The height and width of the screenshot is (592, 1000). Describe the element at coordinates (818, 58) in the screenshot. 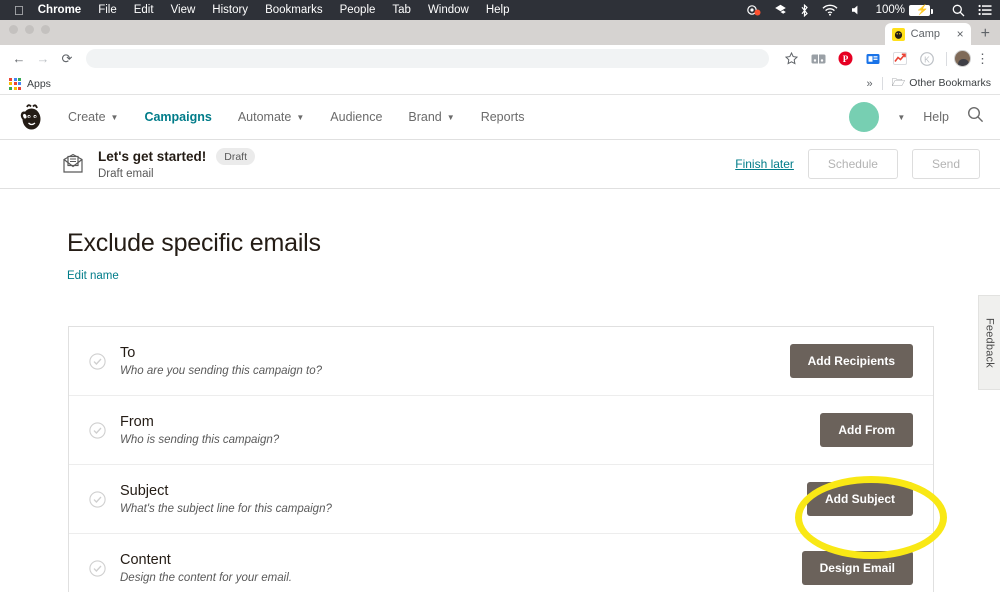

I see `grey-extension-icon` at that location.